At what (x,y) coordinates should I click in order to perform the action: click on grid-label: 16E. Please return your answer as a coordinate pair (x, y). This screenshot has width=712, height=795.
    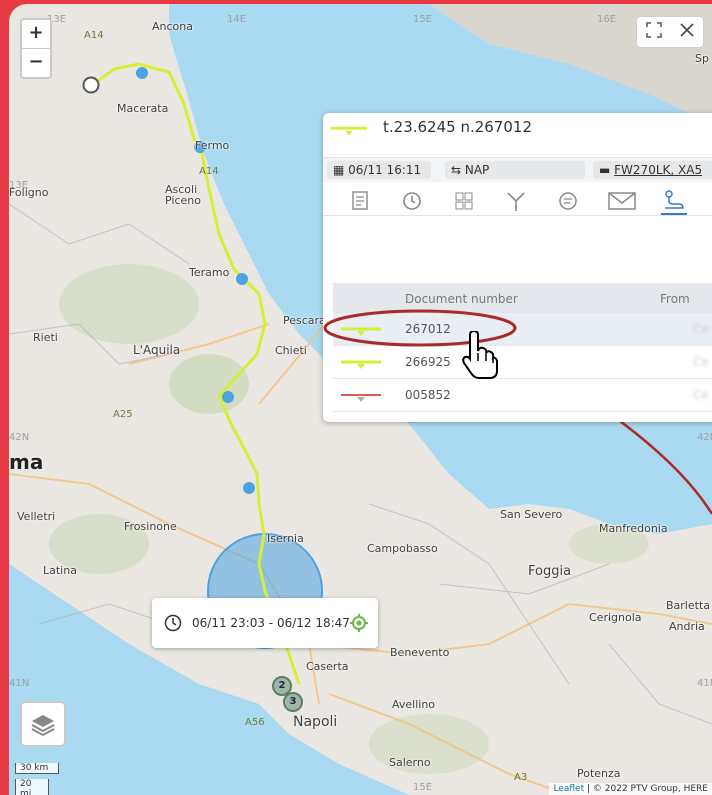
    Looking at the image, I should click on (607, 19).